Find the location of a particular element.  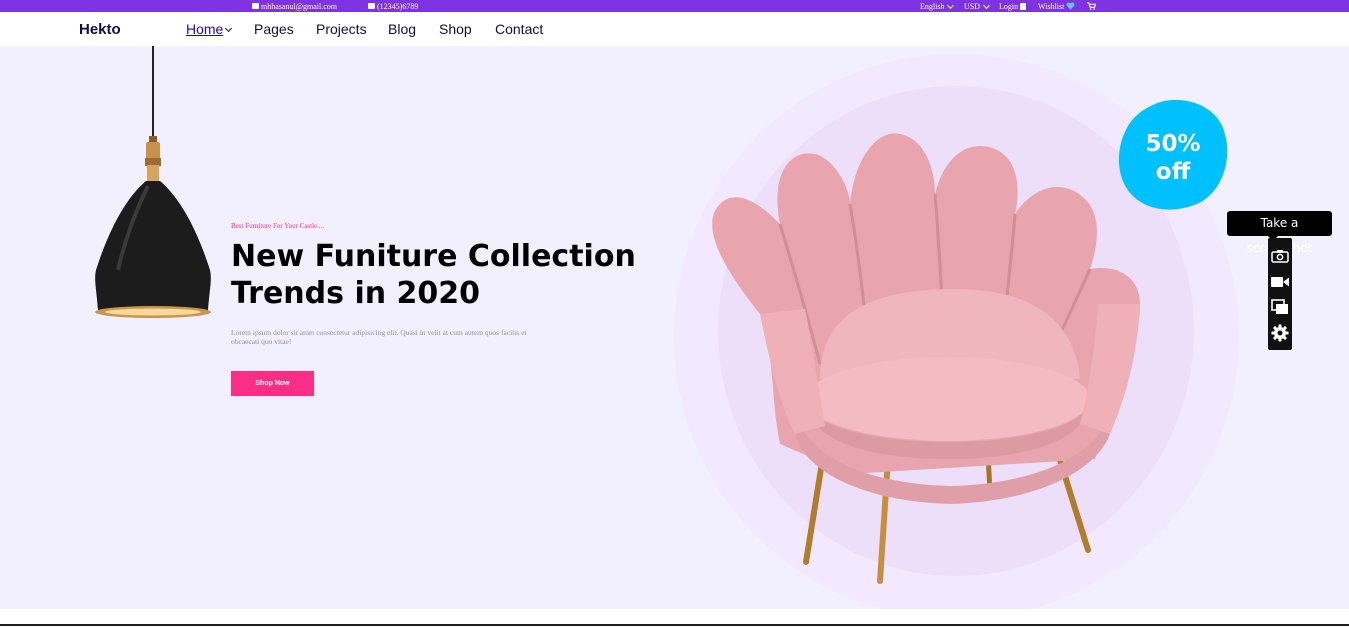

camera-icon is located at coordinates (1280, 256).